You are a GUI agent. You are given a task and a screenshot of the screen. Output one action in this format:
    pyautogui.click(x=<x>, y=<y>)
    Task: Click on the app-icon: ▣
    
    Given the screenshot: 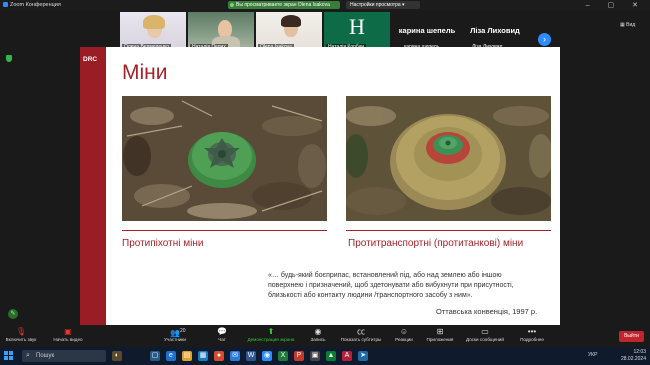 What is the action you would take?
    pyautogui.click(x=315, y=356)
    